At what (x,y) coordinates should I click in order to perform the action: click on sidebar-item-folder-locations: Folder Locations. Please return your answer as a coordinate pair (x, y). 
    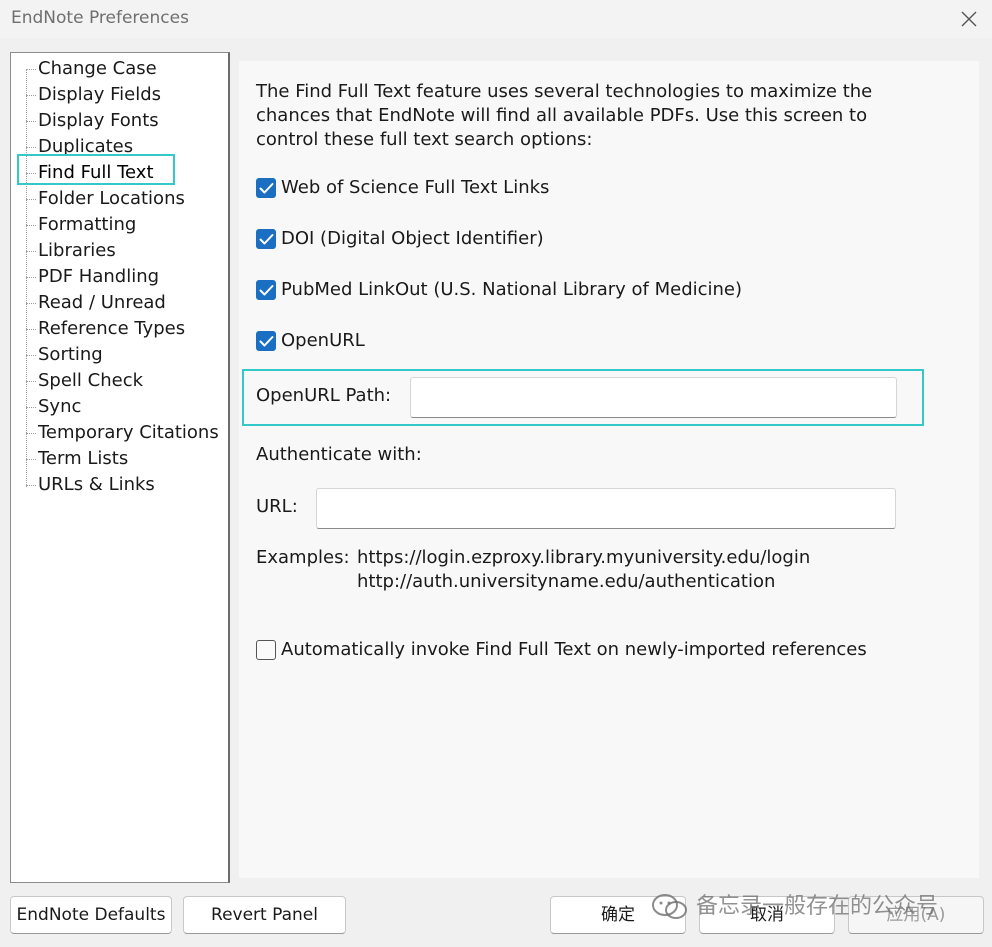
    Looking at the image, I should click on (126, 199).